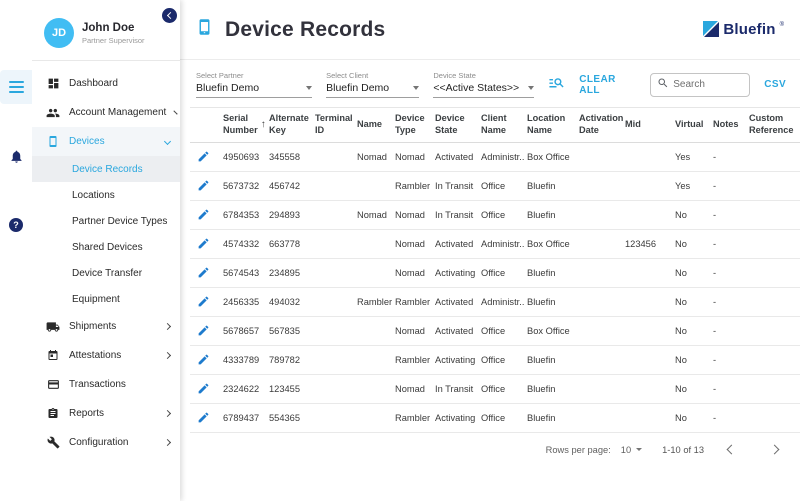 The image size is (800, 501). Describe the element at coordinates (774, 449) in the screenshot. I see `next-page-button` at that location.